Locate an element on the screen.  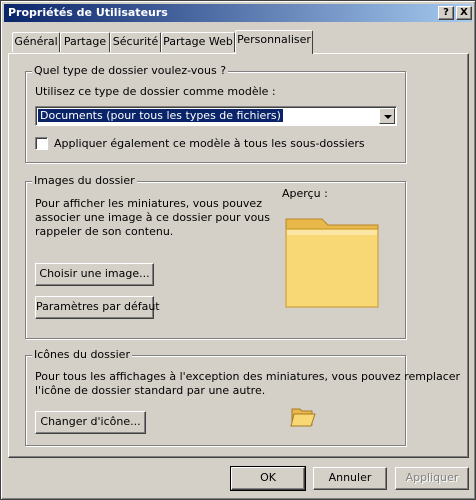
cancel-button: Annuler is located at coordinates (350, 478).